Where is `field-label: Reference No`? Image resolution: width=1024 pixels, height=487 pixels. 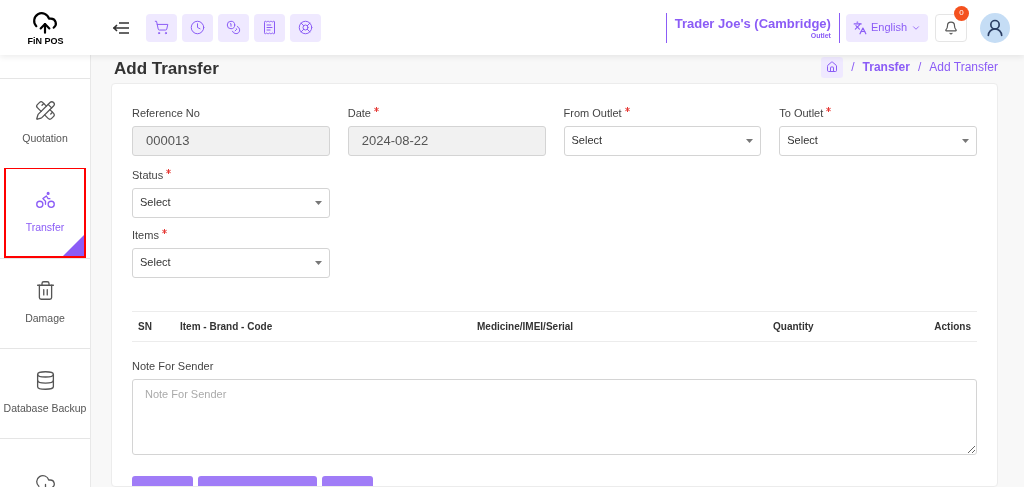 field-label: Reference No is located at coordinates (166, 112).